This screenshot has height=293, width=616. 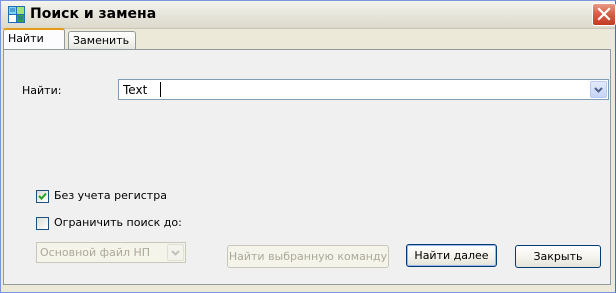 I want to click on text-caret, so click(x=160, y=89).